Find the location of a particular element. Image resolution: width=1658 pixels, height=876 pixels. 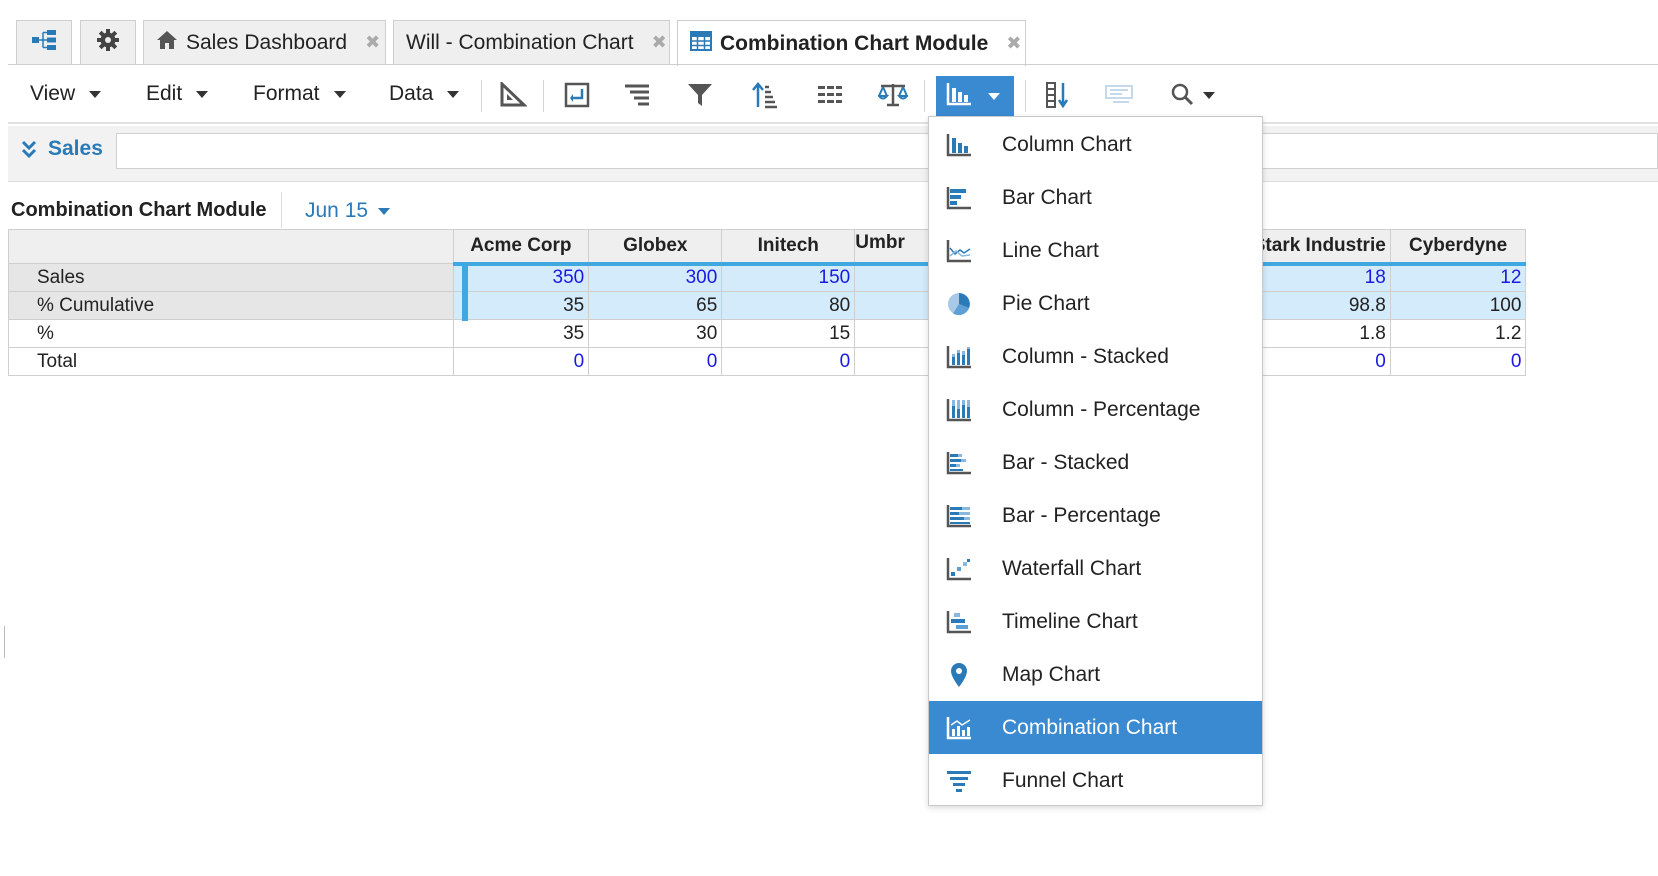

menu-item-label: Combination Chart is located at coordinates (1090, 727).